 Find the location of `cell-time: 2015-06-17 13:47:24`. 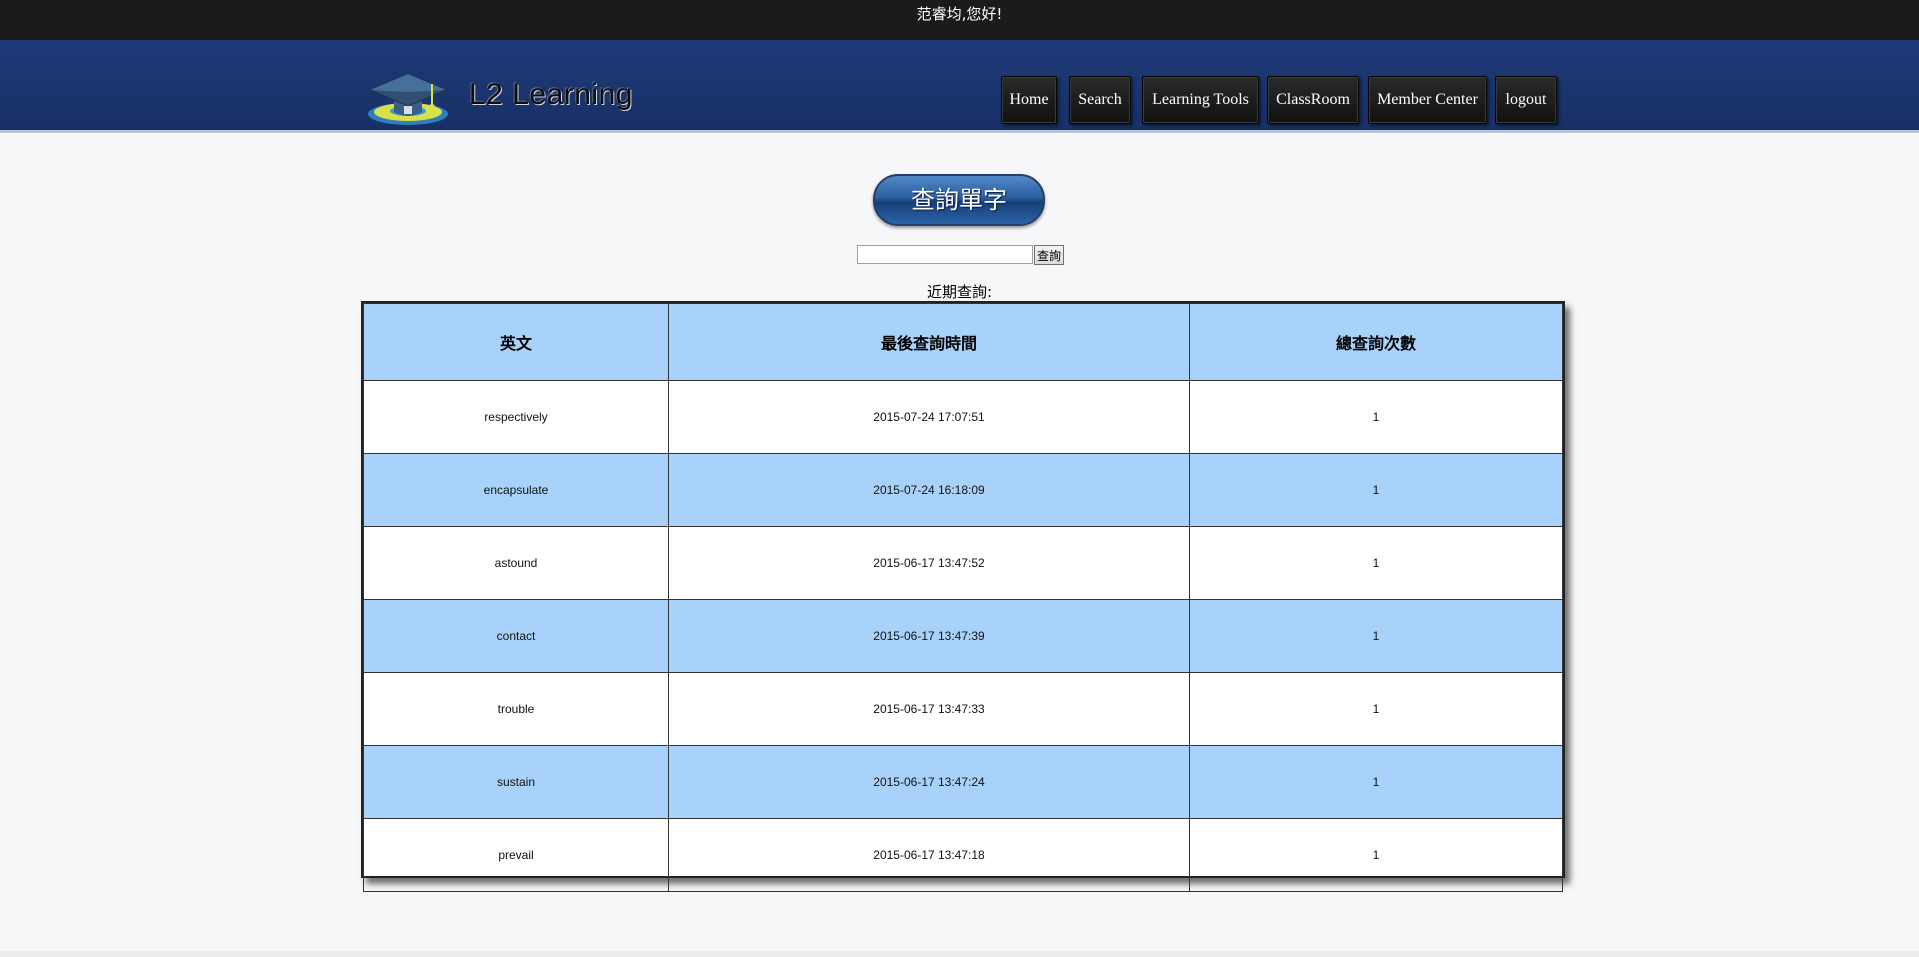

cell-time: 2015-06-17 13:47:24 is located at coordinates (929, 782).